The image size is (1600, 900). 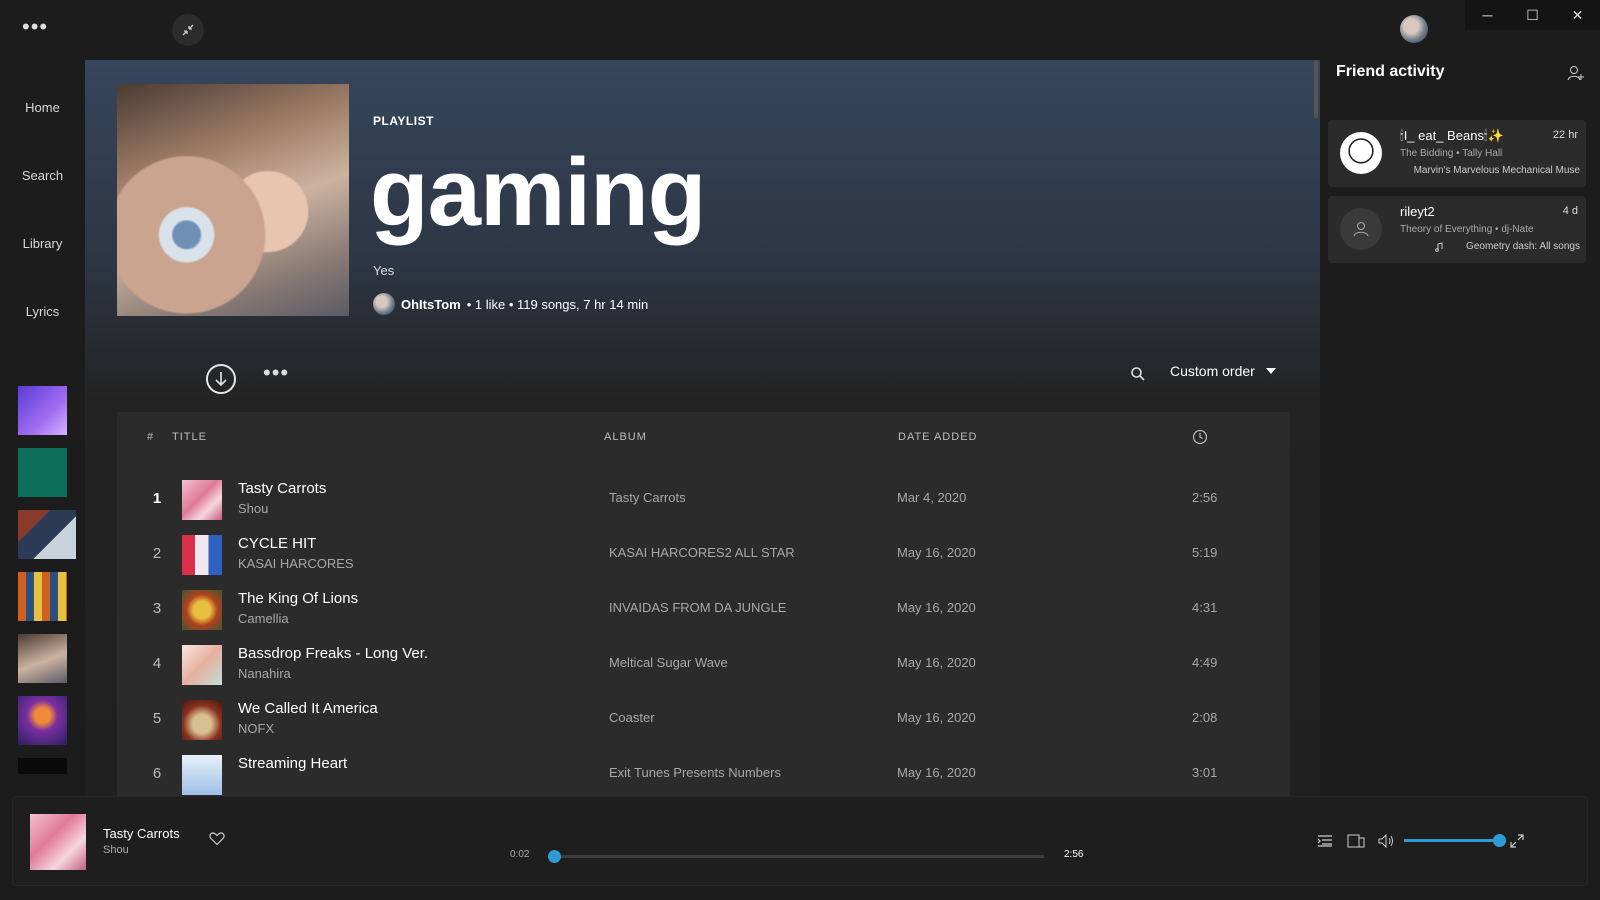 What do you see at coordinates (1417, 211) in the screenshot?
I see `friend-name: rileyt2` at bounding box center [1417, 211].